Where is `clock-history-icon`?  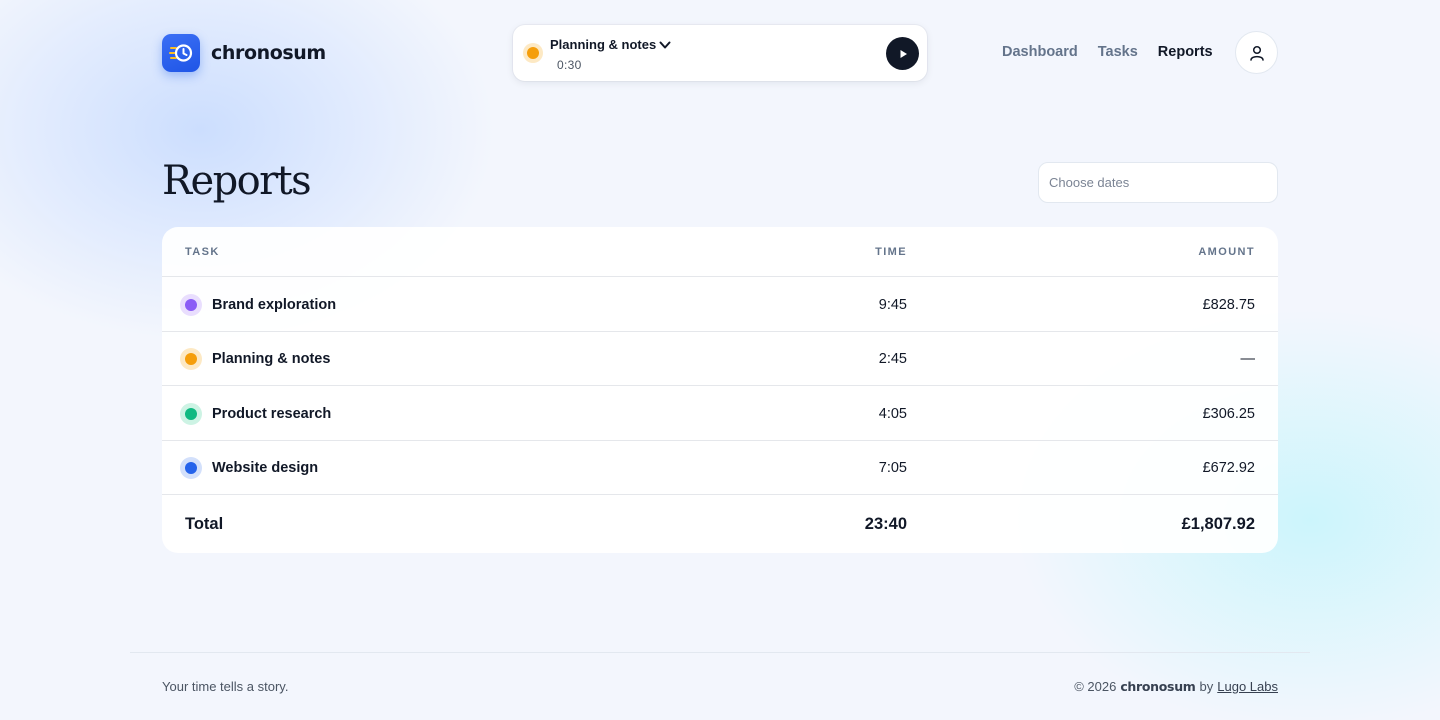 clock-history-icon is located at coordinates (181, 53).